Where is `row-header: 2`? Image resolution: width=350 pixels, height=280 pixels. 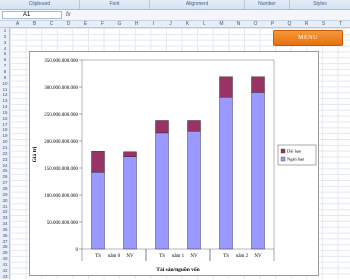 row-header: 2 is located at coordinates (5, 36).